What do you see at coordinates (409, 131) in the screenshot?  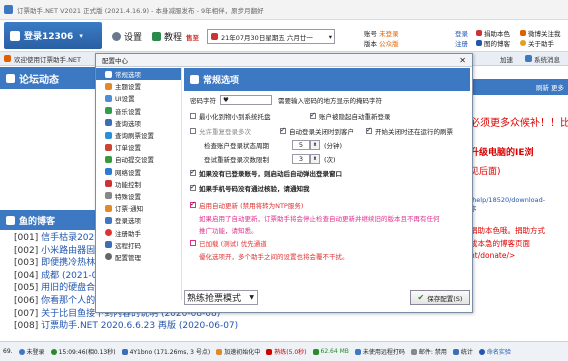 I see `close-running-checkbox: 开始关闭时还在运行的刷票` at bounding box center [409, 131].